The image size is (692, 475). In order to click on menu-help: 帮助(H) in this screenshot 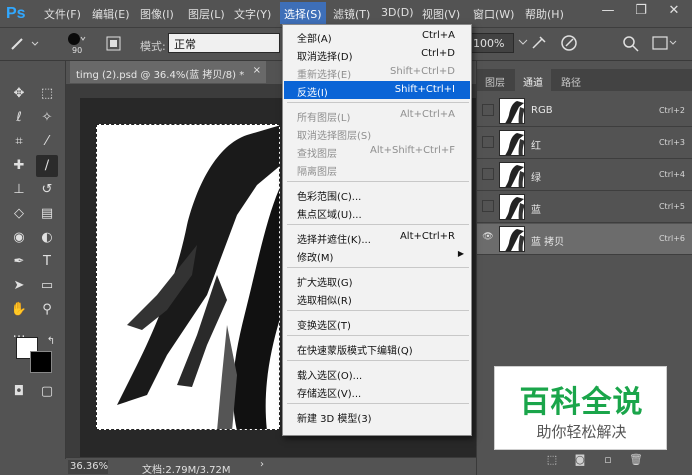, I will do `click(544, 14)`.